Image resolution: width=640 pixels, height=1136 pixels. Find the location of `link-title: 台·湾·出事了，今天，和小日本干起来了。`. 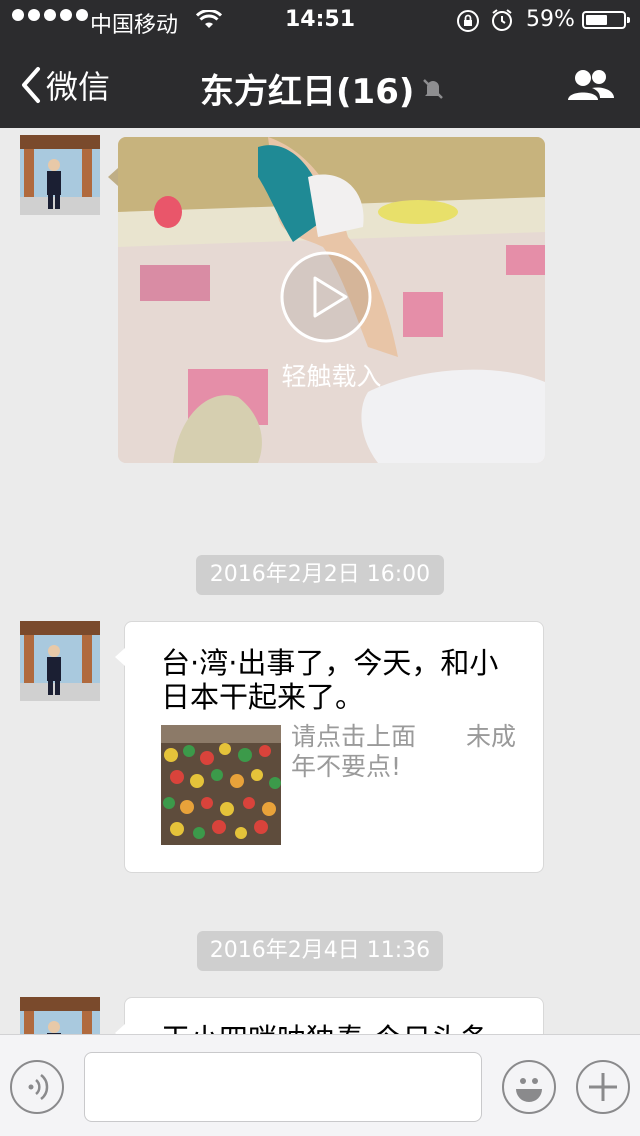

link-title: 台·湾·出事了，今天，和小日本干起来了。 is located at coordinates (330, 680).